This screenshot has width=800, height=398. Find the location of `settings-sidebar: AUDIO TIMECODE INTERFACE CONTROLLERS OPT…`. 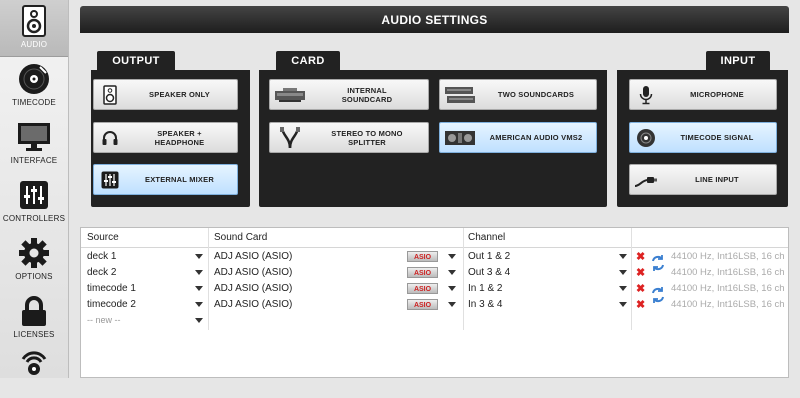

settings-sidebar: AUDIO TIMECODE INTERFACE CONTROLLERS OPT… is located at coordinates (34, 189).